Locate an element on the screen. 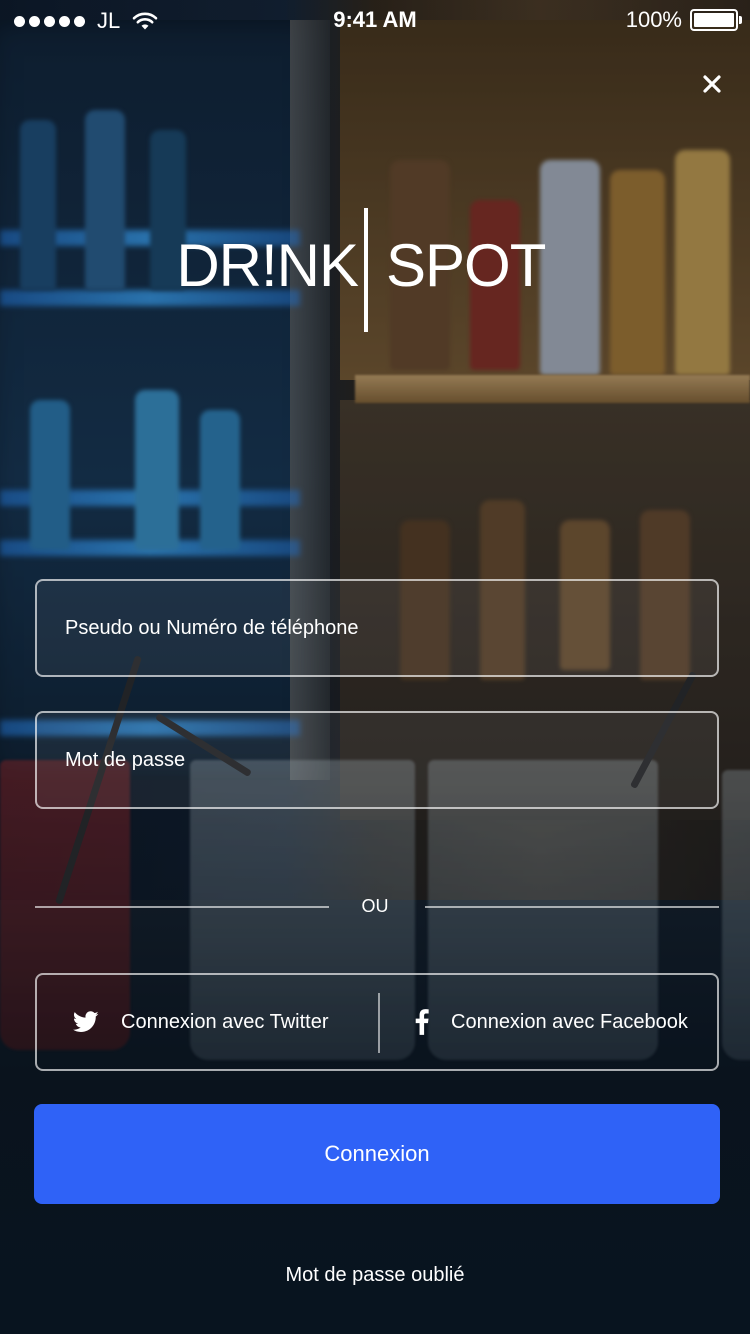 This screenshot has height=1334, width=750. twitter-icon is located at coordinates (86, 1021).